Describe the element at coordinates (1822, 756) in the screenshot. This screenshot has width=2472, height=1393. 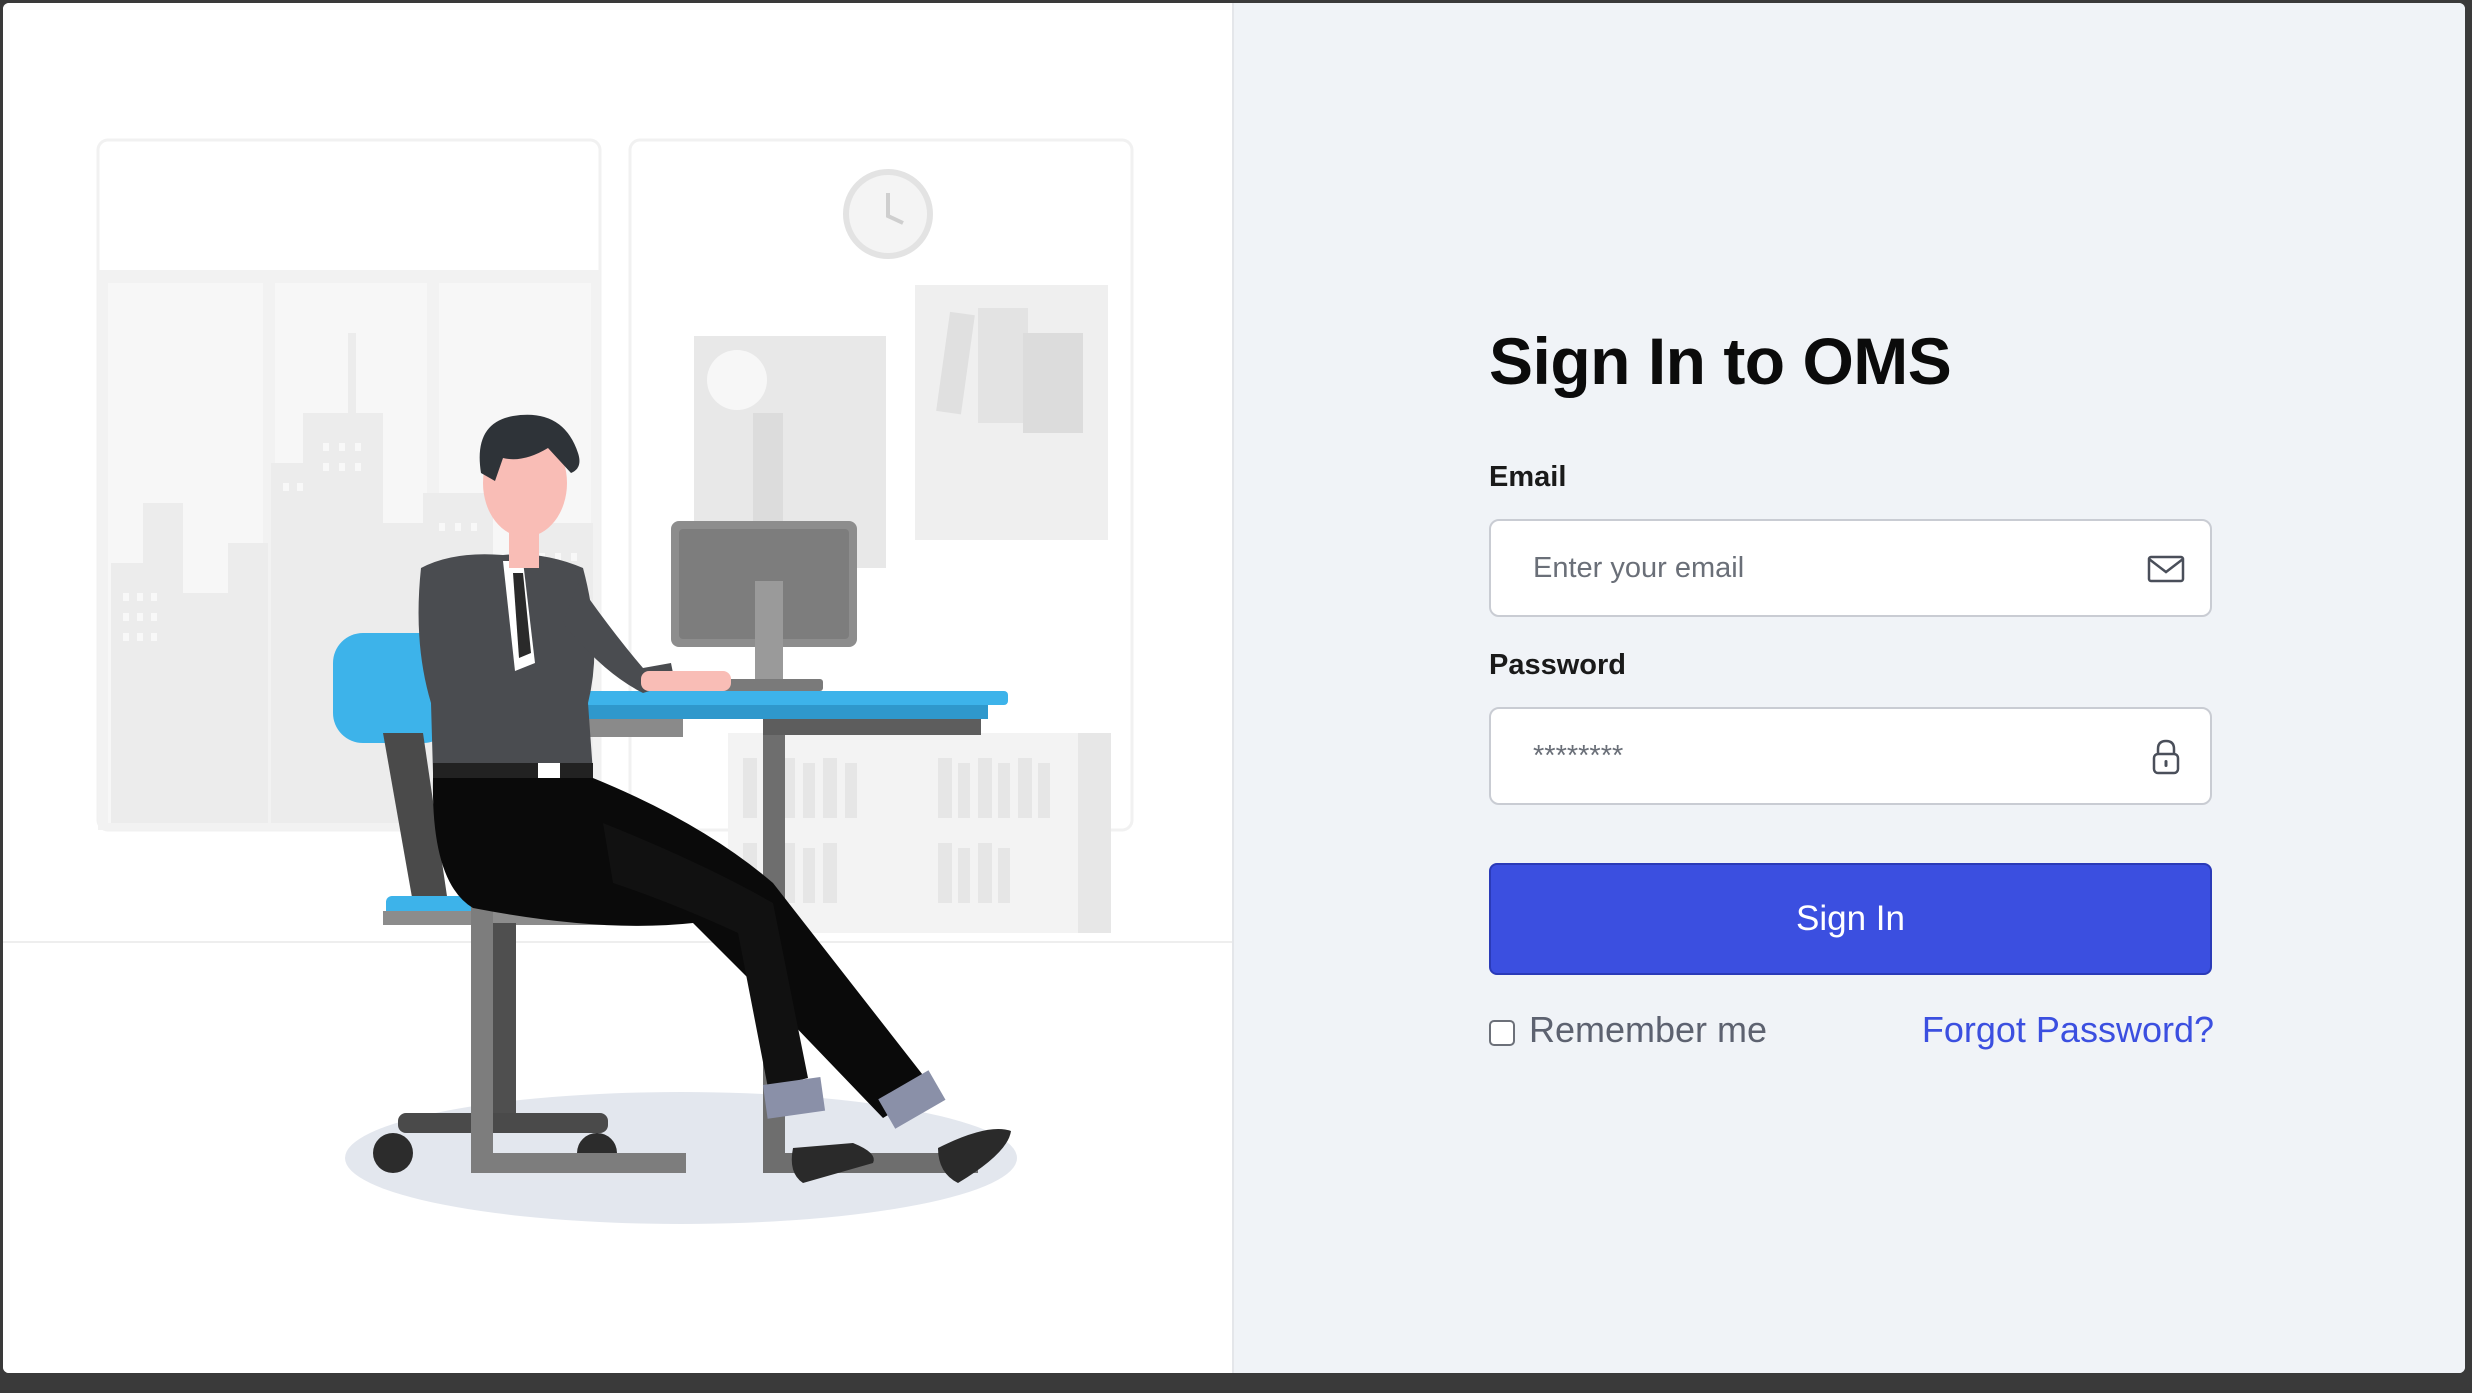
I see `password-input` at that location.